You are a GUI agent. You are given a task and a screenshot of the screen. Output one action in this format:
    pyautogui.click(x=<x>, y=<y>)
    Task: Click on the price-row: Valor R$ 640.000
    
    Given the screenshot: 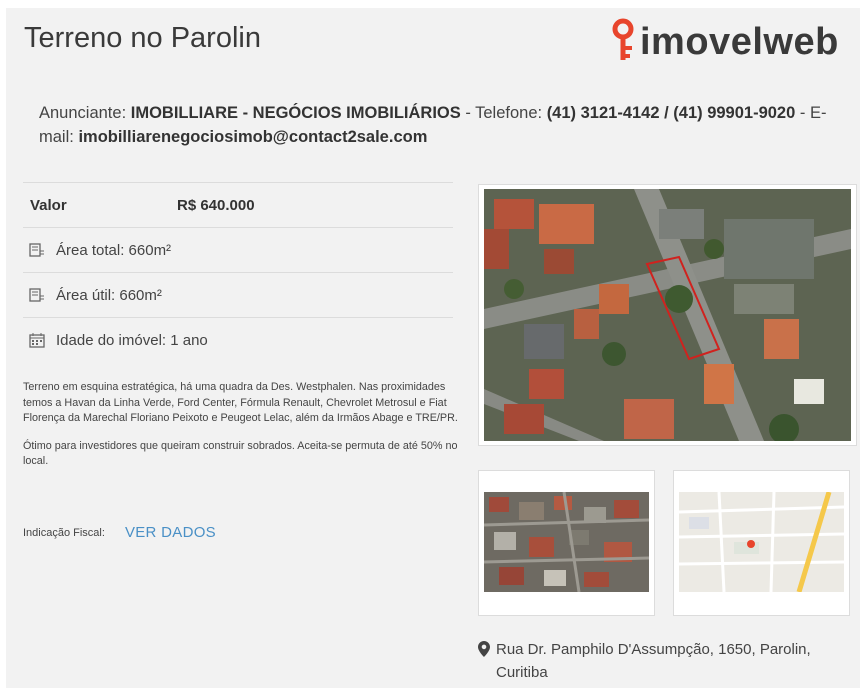 What is the action you would take?
    pyautogui.click(x=238, y=204)
    